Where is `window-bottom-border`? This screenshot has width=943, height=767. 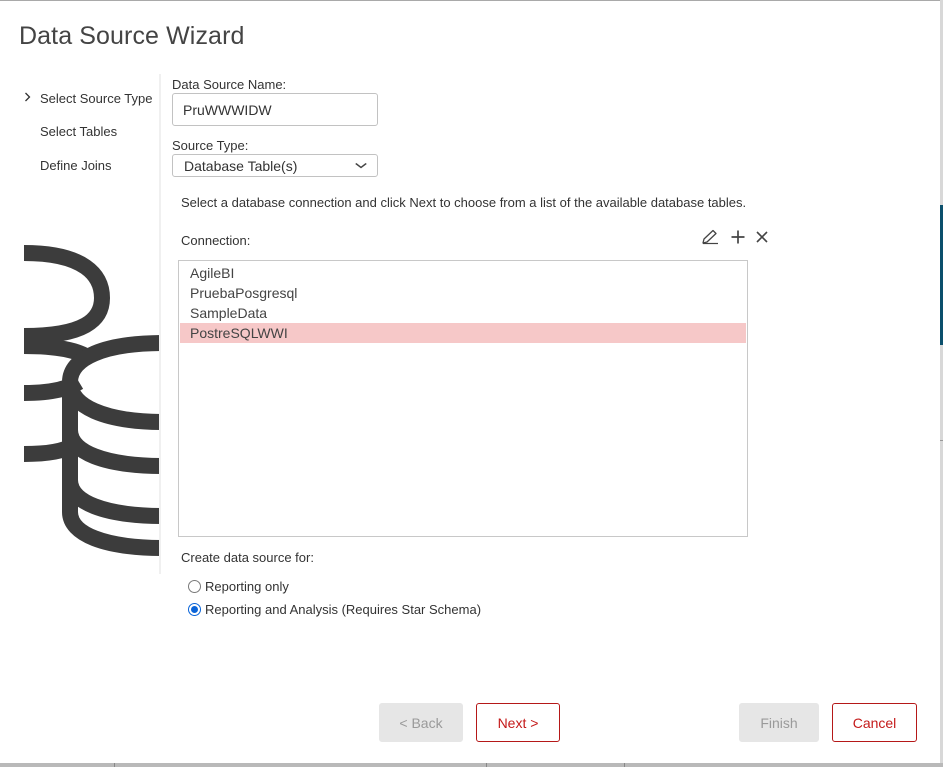
window-bottom-border is located at coordinates (471, 765).